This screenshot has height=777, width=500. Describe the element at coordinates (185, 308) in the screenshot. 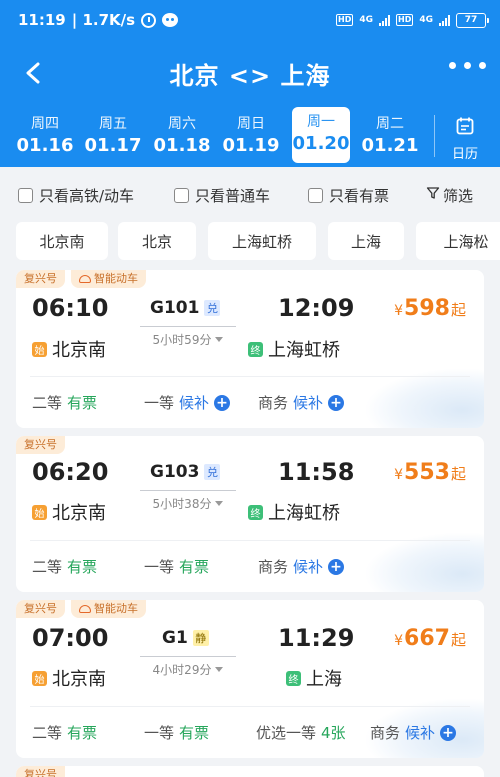

I see `train-number: G101 兑` at that location.